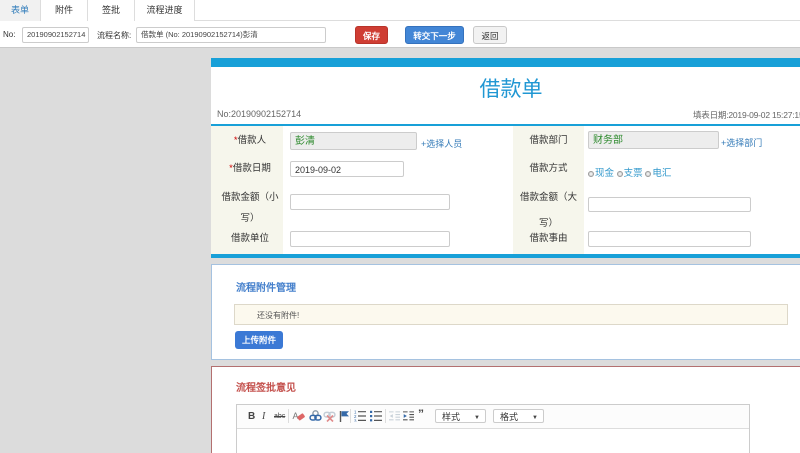  What do you see at coordinates (355, 420) in the screenshot?
I see `svg-text: 3` at bounding box center [355, 420].